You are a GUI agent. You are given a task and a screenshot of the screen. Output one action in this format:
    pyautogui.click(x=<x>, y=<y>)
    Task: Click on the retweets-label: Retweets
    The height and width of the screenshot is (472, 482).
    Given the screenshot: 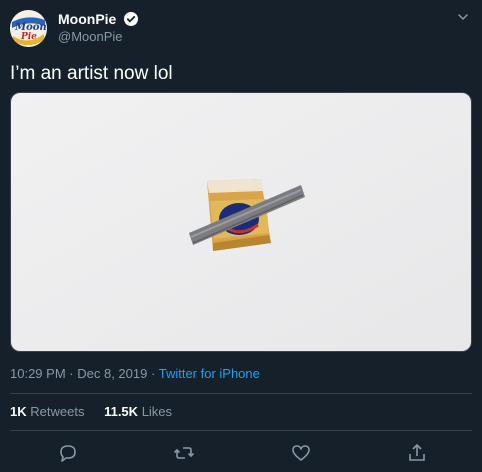 What is the action you would take?
    pyautogui.click(x=57, y=411)
    